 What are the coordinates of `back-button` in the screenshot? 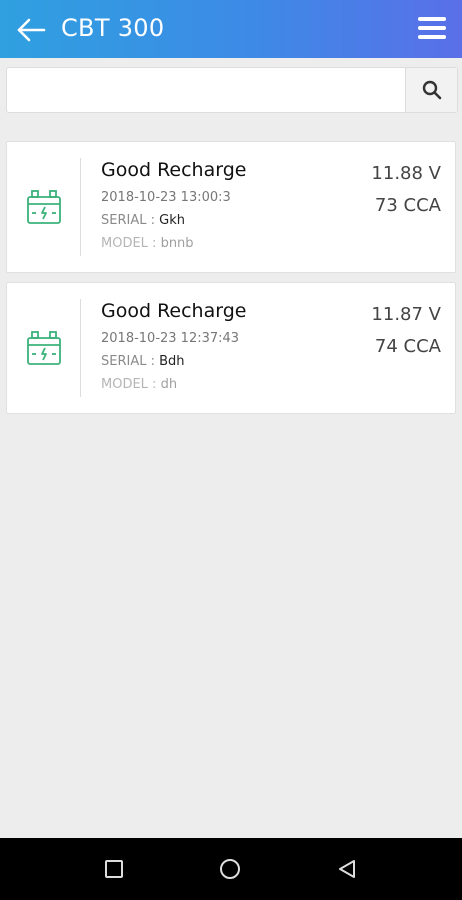 It's located at (31, 30).